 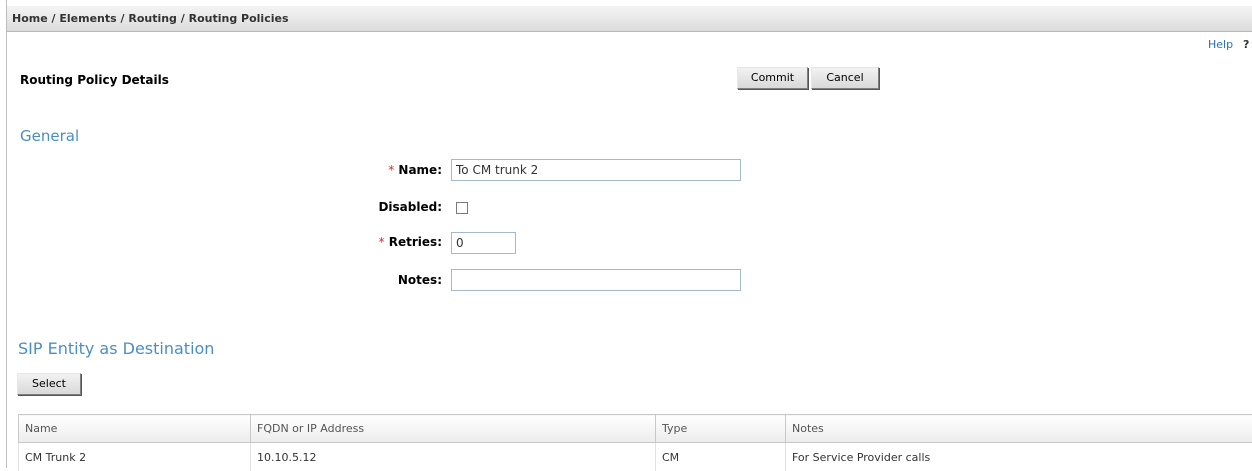 I want to click on column-header-fqdn: FQDN or IP Address, so click(x=453, y=429).